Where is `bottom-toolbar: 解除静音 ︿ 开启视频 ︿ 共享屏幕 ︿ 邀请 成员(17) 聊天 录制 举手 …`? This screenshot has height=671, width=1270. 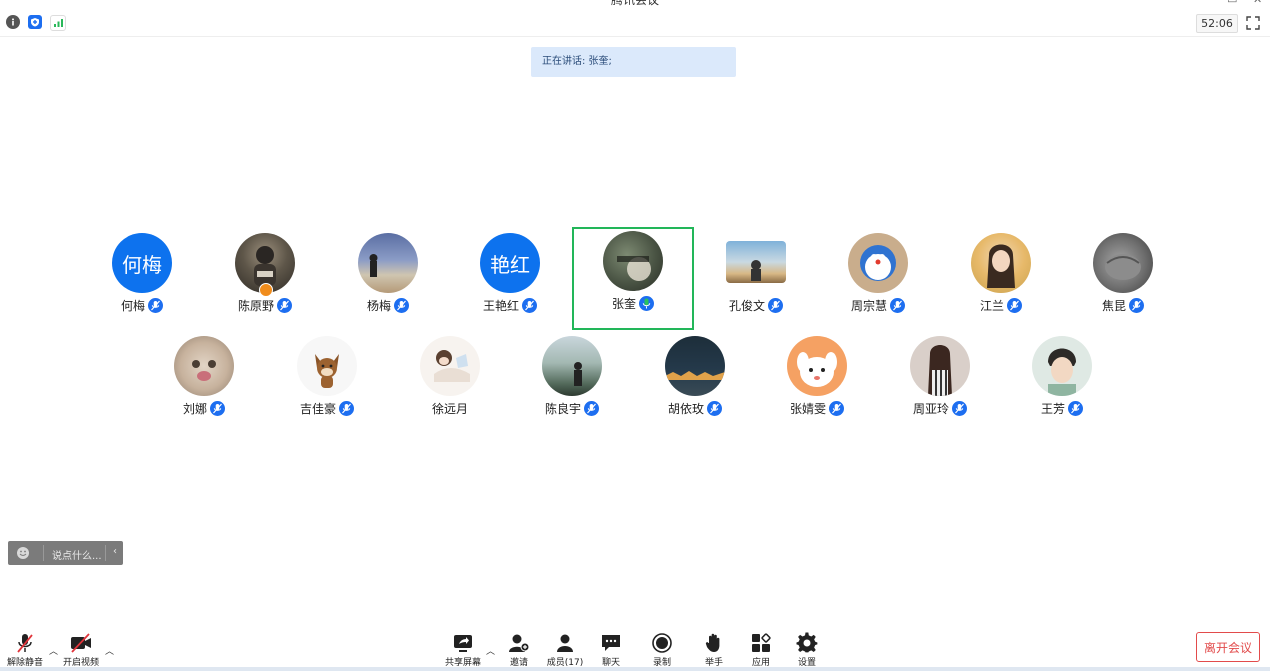
bottom-toolbar: 解除静音 ︿ 开启视频 ︿ 共享屏幕 ︿ 邀请 成员(17) 聊天 录制 举手 … is located at coordinates (635, 649).